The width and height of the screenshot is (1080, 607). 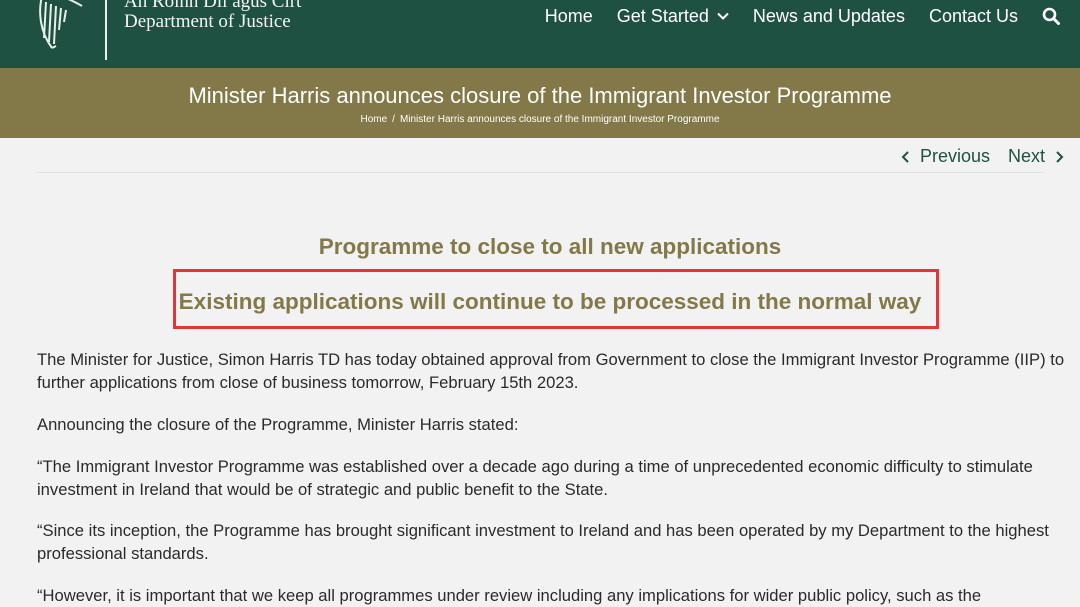 What do you see at coordinates (1026, 156) in the screenshot?
I see `next-label: Next` at bounding box center [1026, 156].